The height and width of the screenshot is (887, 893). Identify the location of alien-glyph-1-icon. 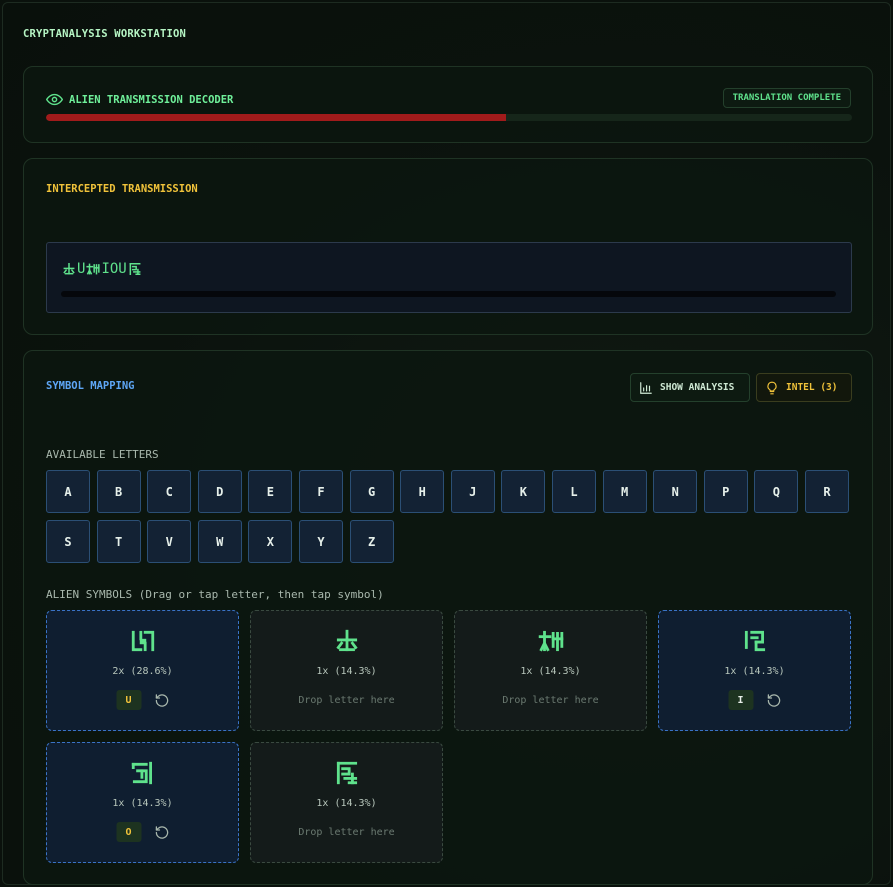
(142, 641).